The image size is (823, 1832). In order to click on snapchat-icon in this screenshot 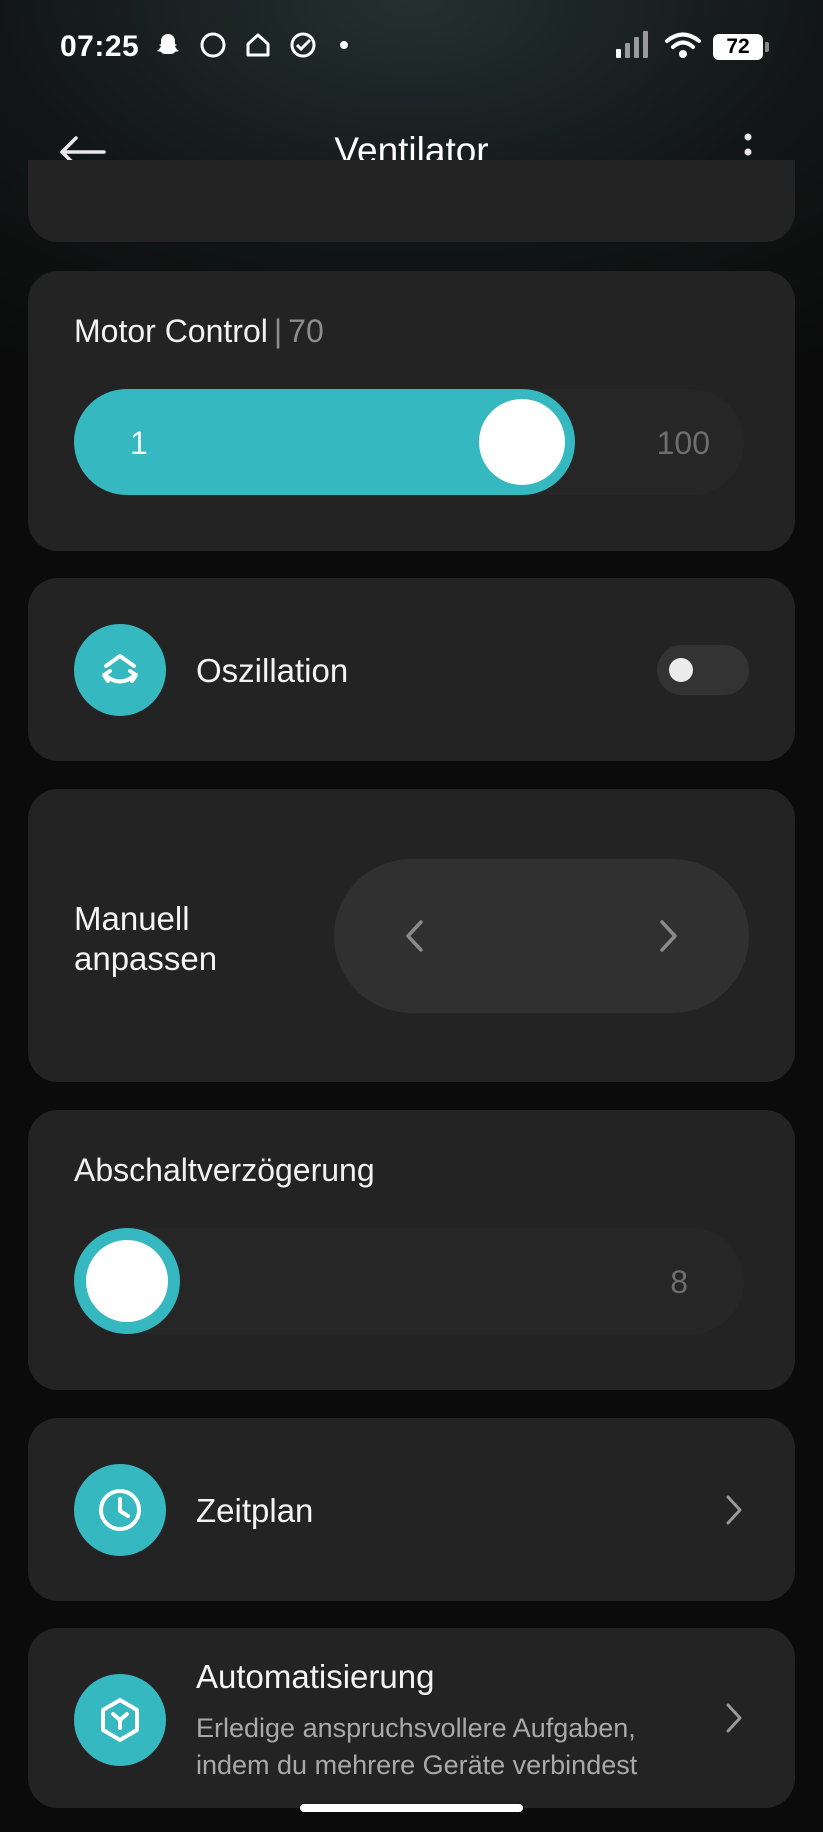, I will do `click(168, 47)`.